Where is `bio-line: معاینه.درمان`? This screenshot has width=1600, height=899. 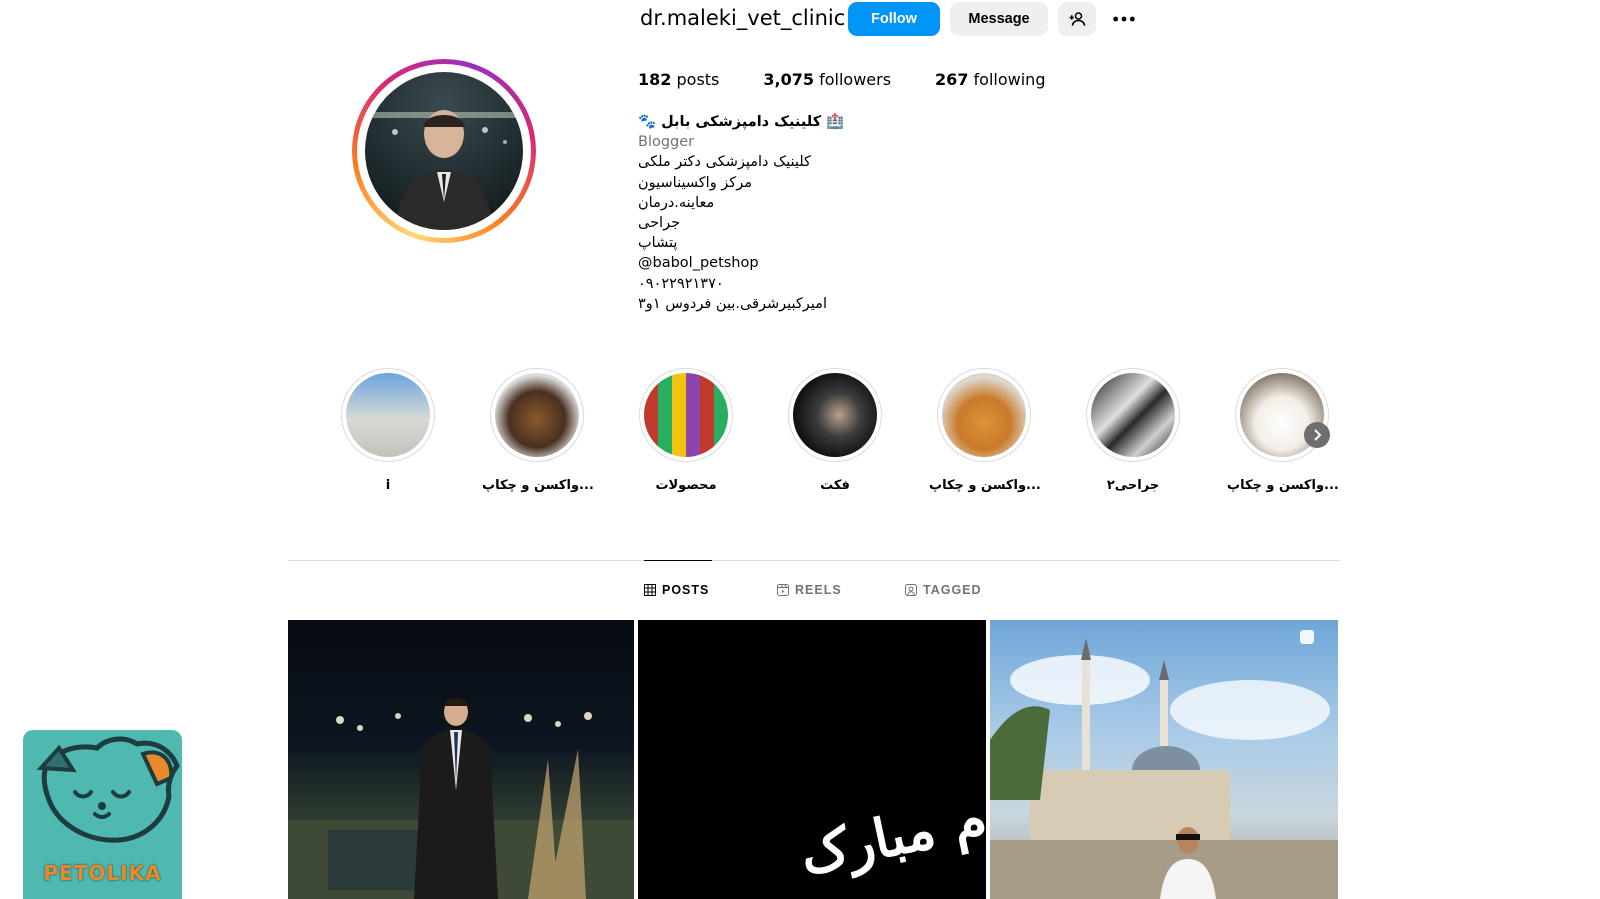
bio-line: معاینه.درمان is located at coordinates (676, 202).